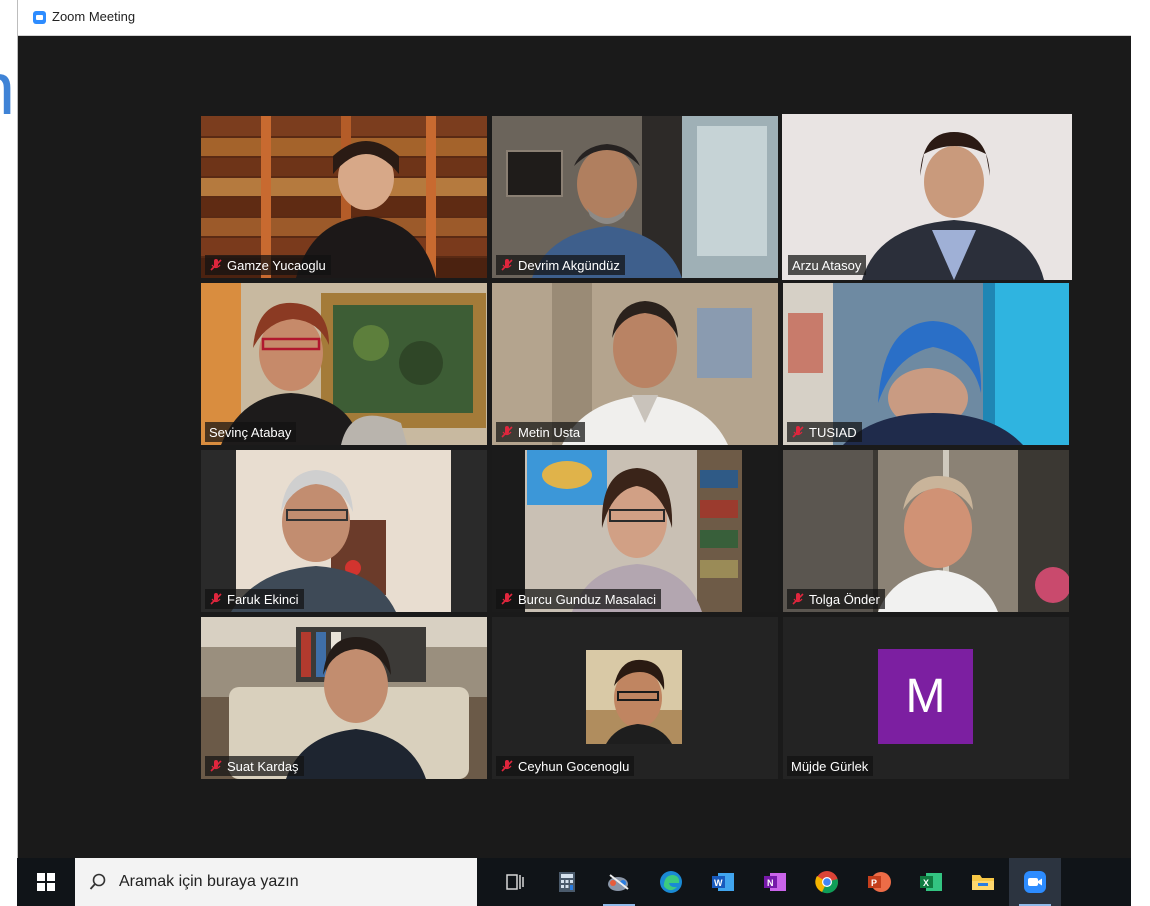 The height and width of the screenshot is (906, 1150). I want to click on onenote-icon: N, so click(775, 882).